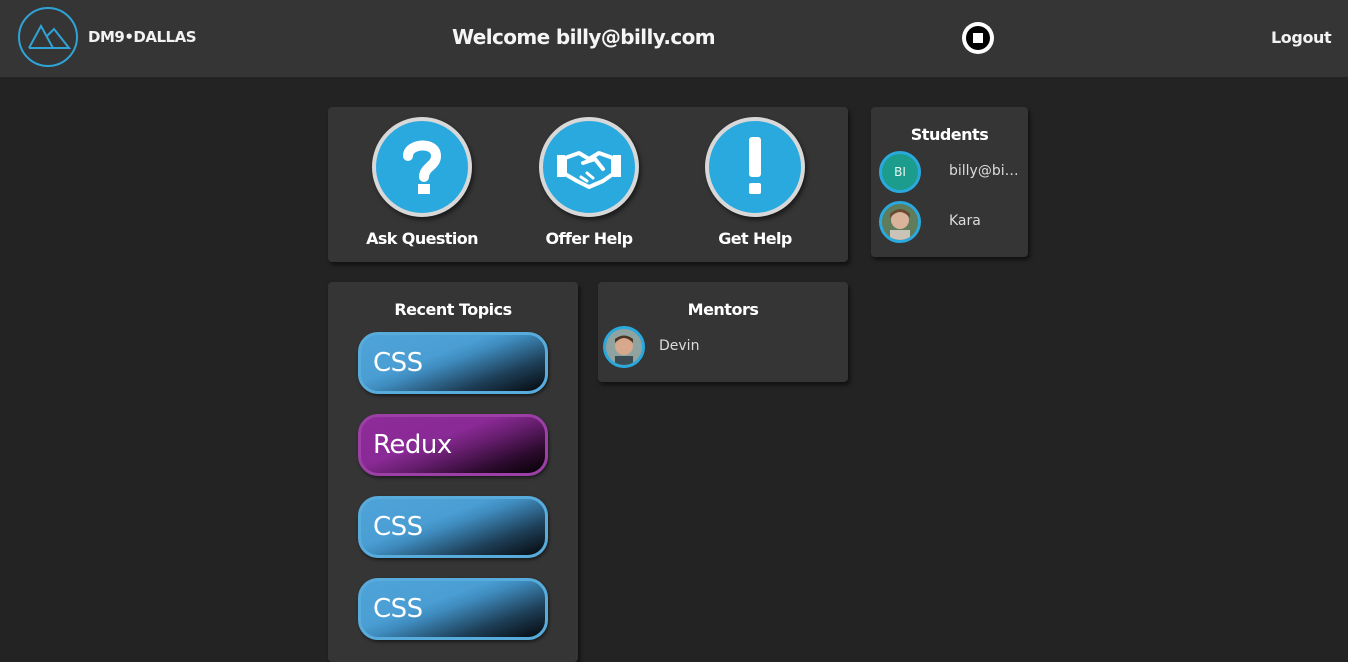  I want to click on handshake-icon, so click(589, 167).